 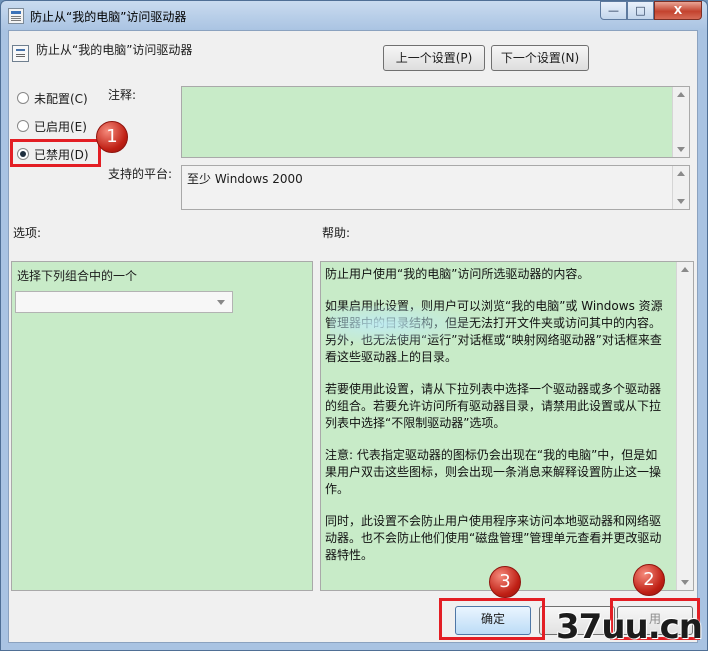 I want to click on not-configured-label: 未配置(C), so click(x=61, y=98).